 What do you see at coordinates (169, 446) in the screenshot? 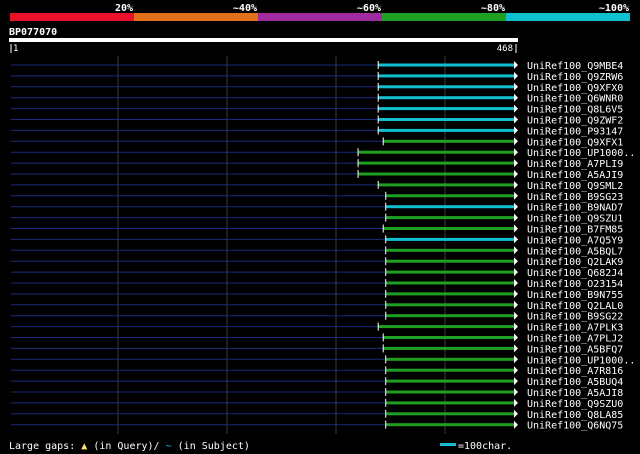
I see `subject-gap-marker: ~` at bounding box center [169, 446].